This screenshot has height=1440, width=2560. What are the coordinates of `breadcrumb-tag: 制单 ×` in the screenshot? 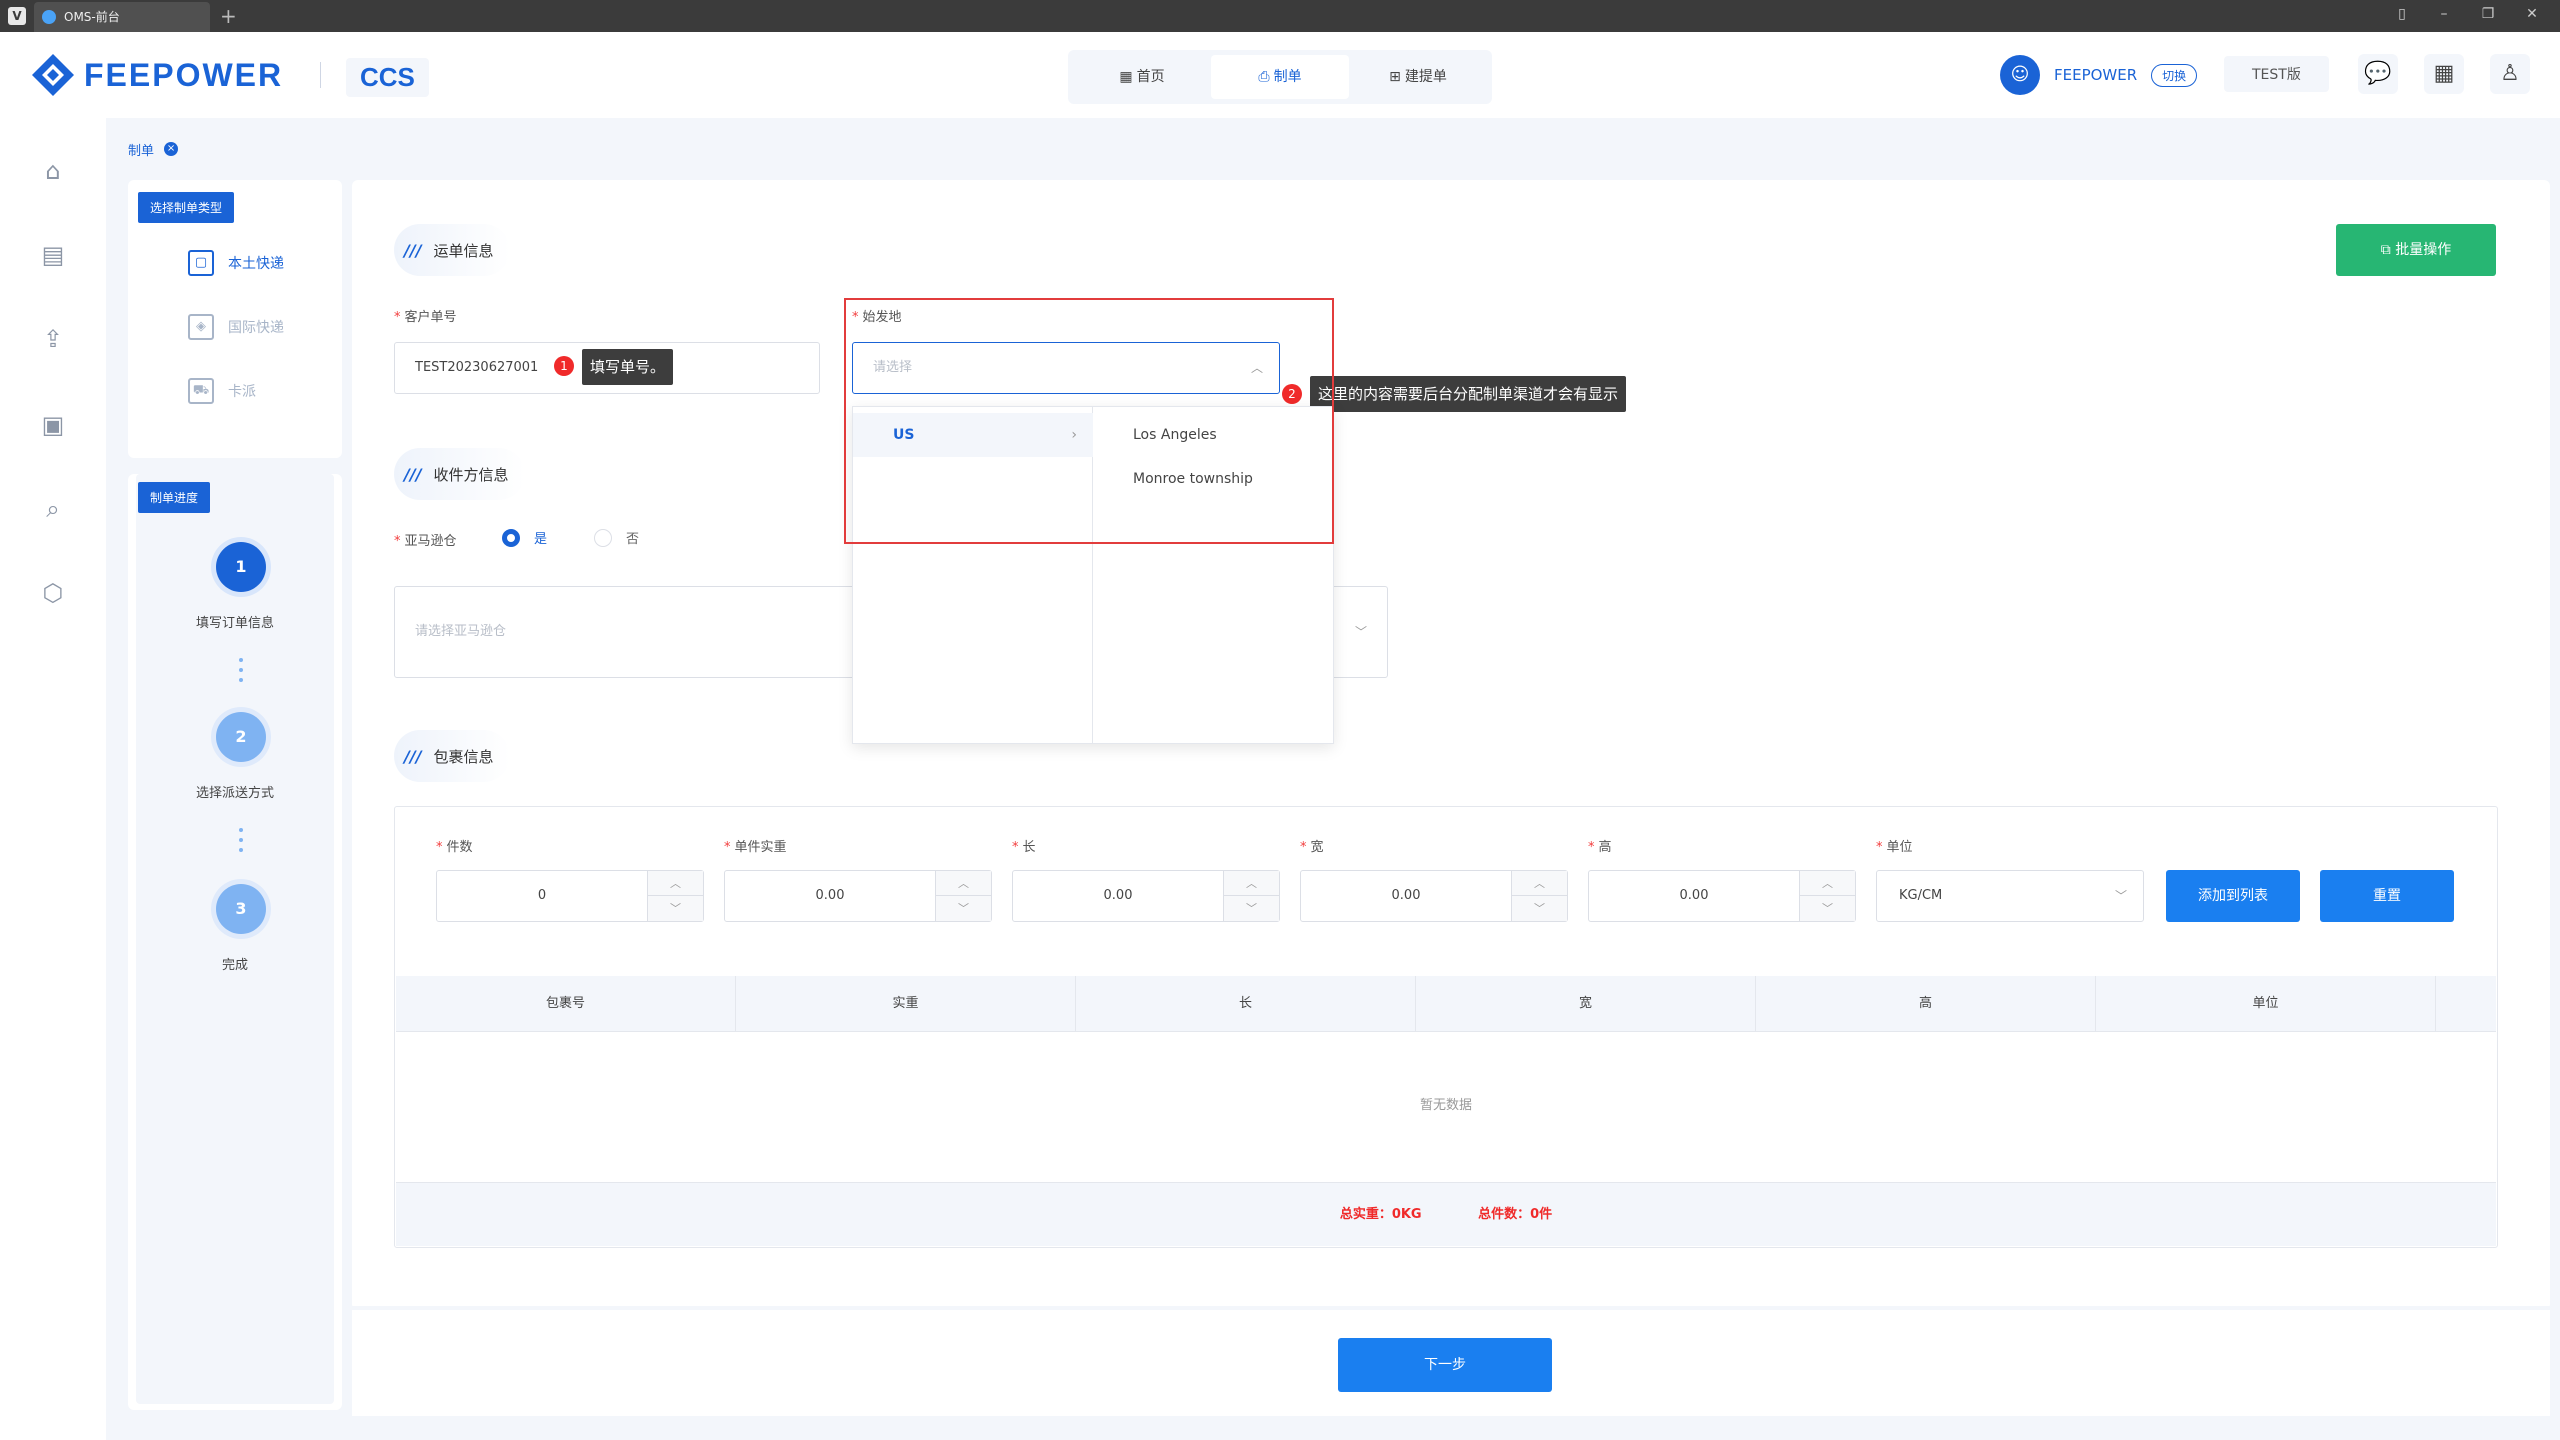 It's located at (153, 149).